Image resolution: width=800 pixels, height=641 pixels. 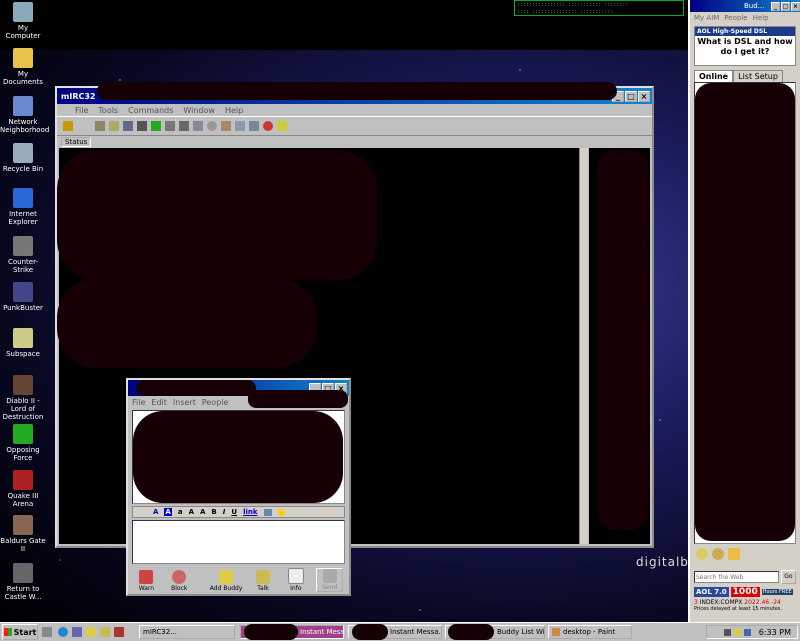 I want to click on about-icon, so click(x=282, y=126).